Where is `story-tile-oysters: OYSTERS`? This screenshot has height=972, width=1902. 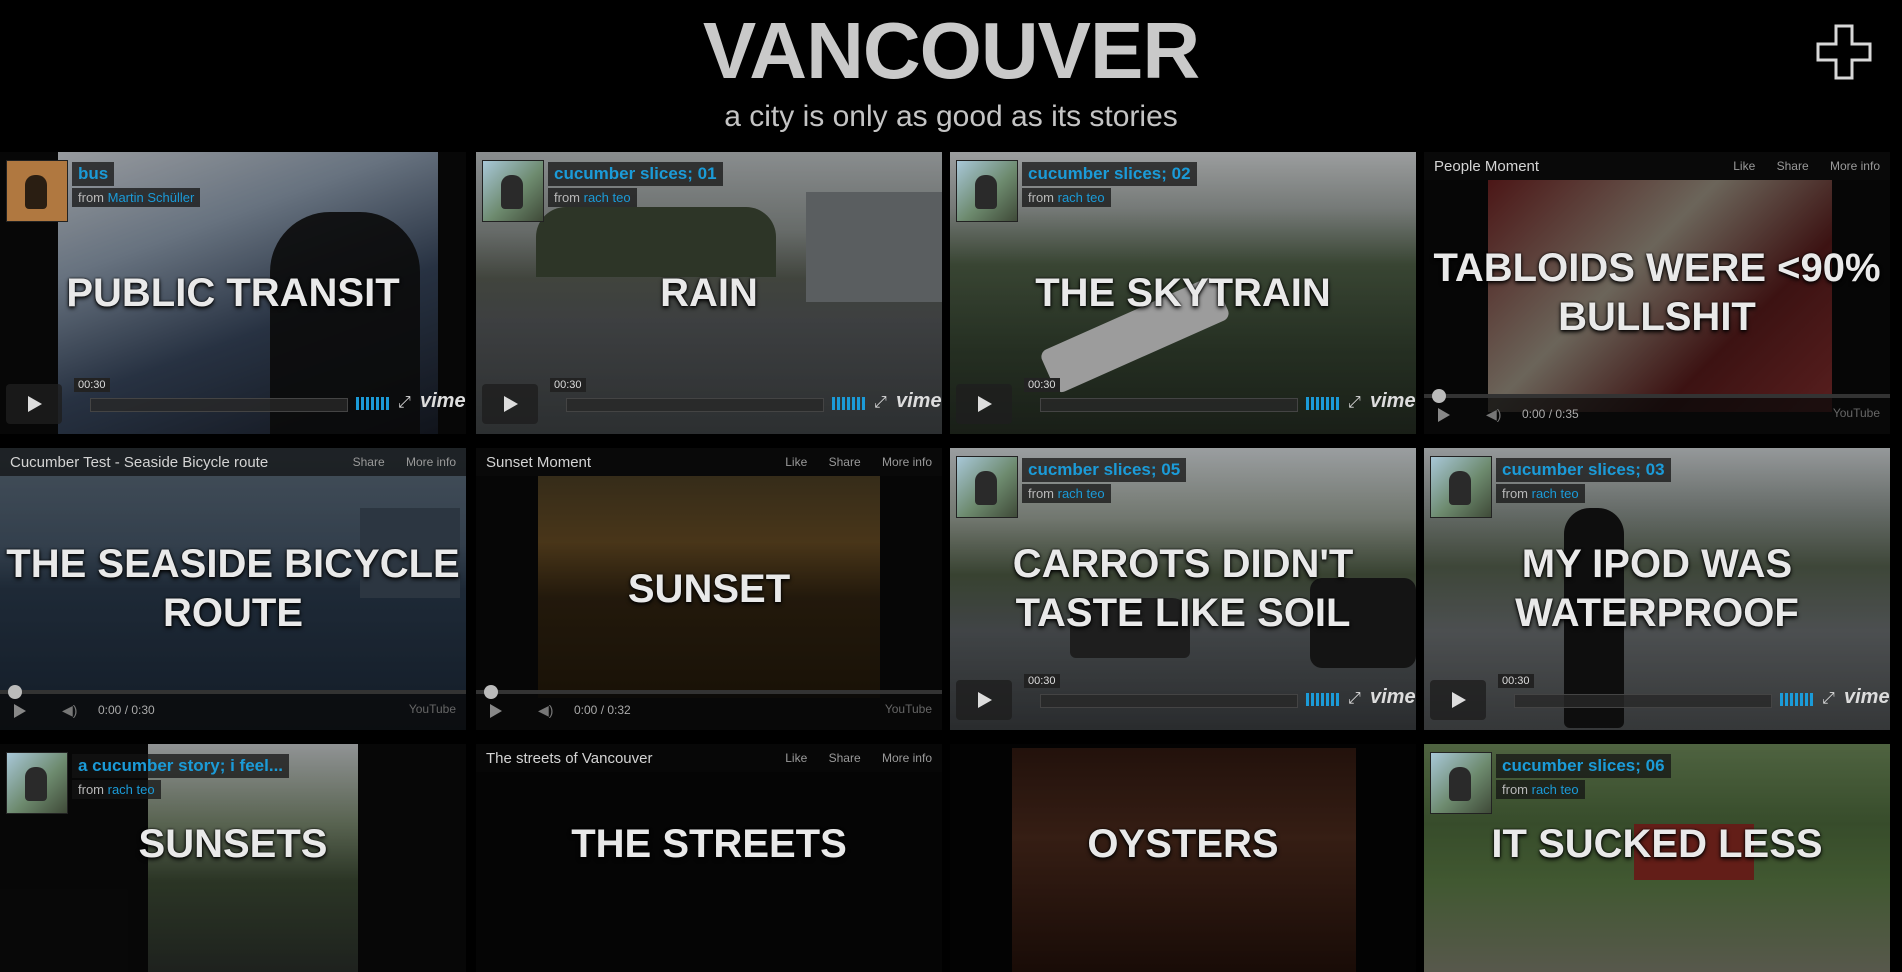
story-tile-oysters: OYSTERS is located at coordinates (1183, 858).